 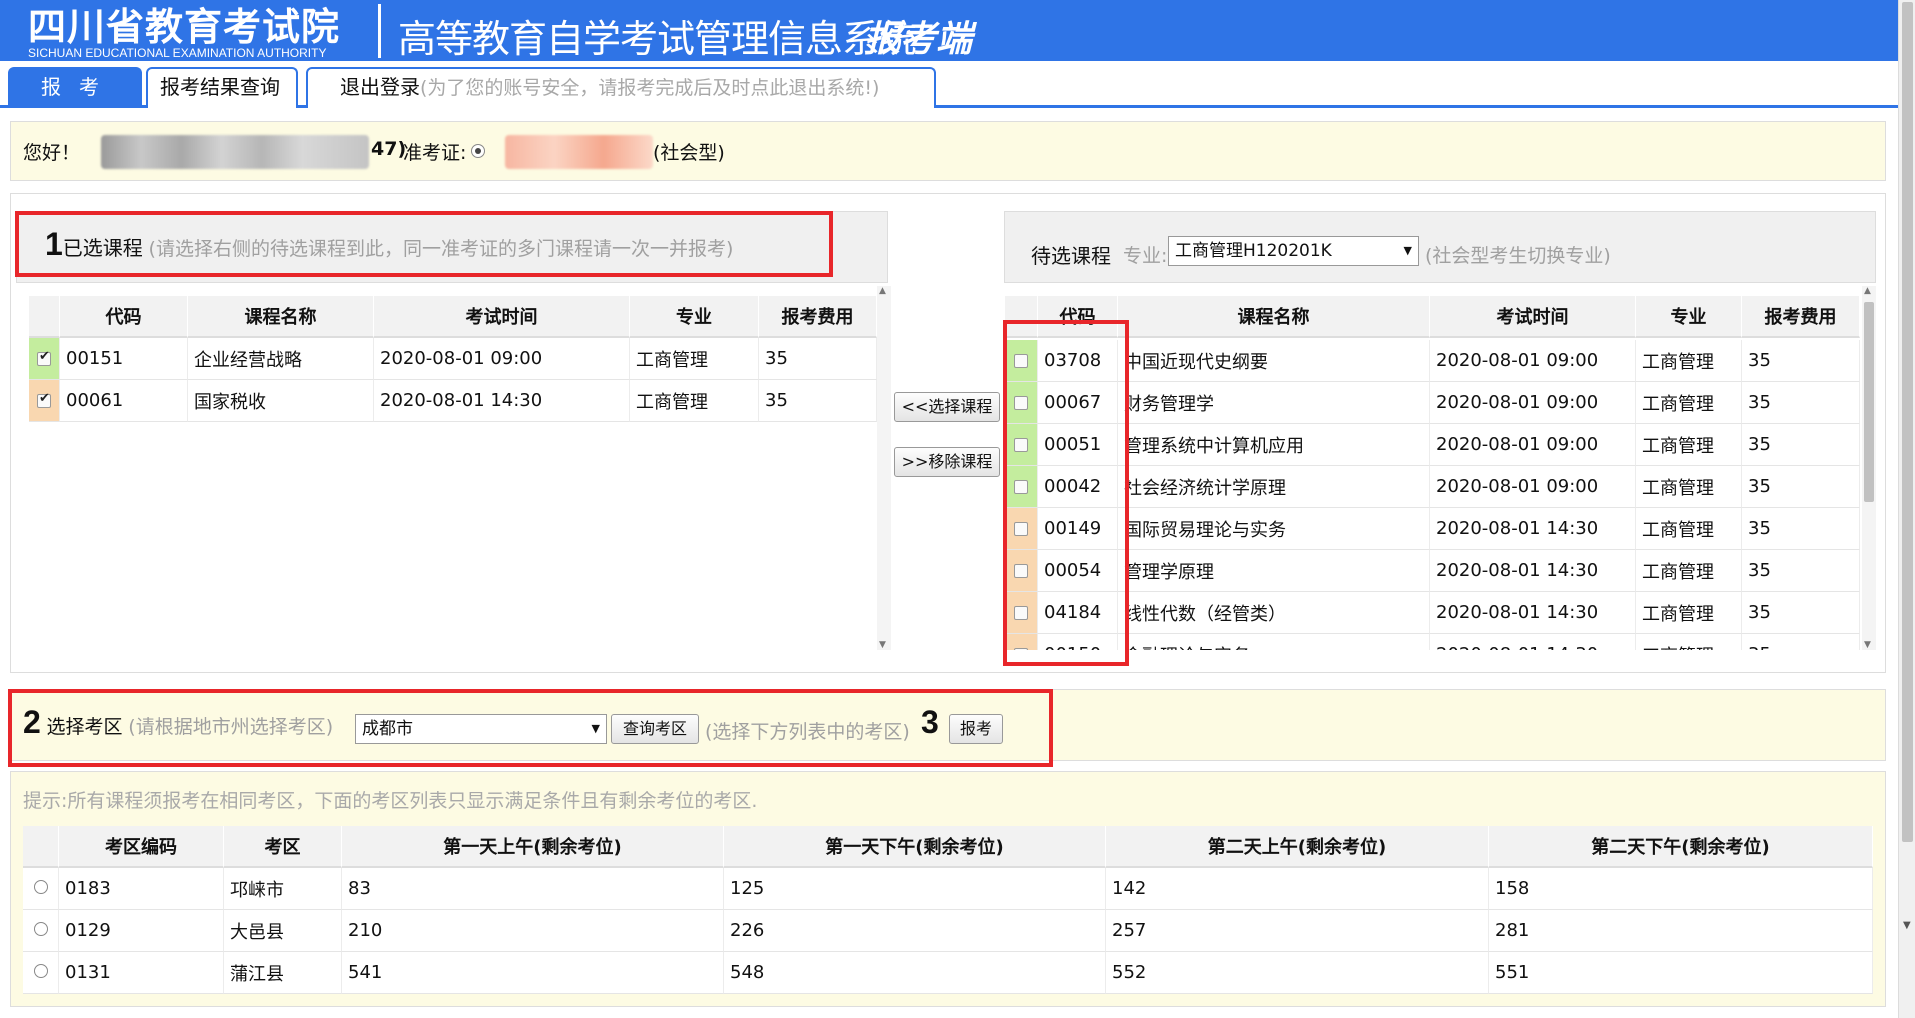 What do you see at coordinates (1293, 251) in the screenshot?
I see `major-select: 工商管理H120201K ▼` at bounding box center [1293, 251].